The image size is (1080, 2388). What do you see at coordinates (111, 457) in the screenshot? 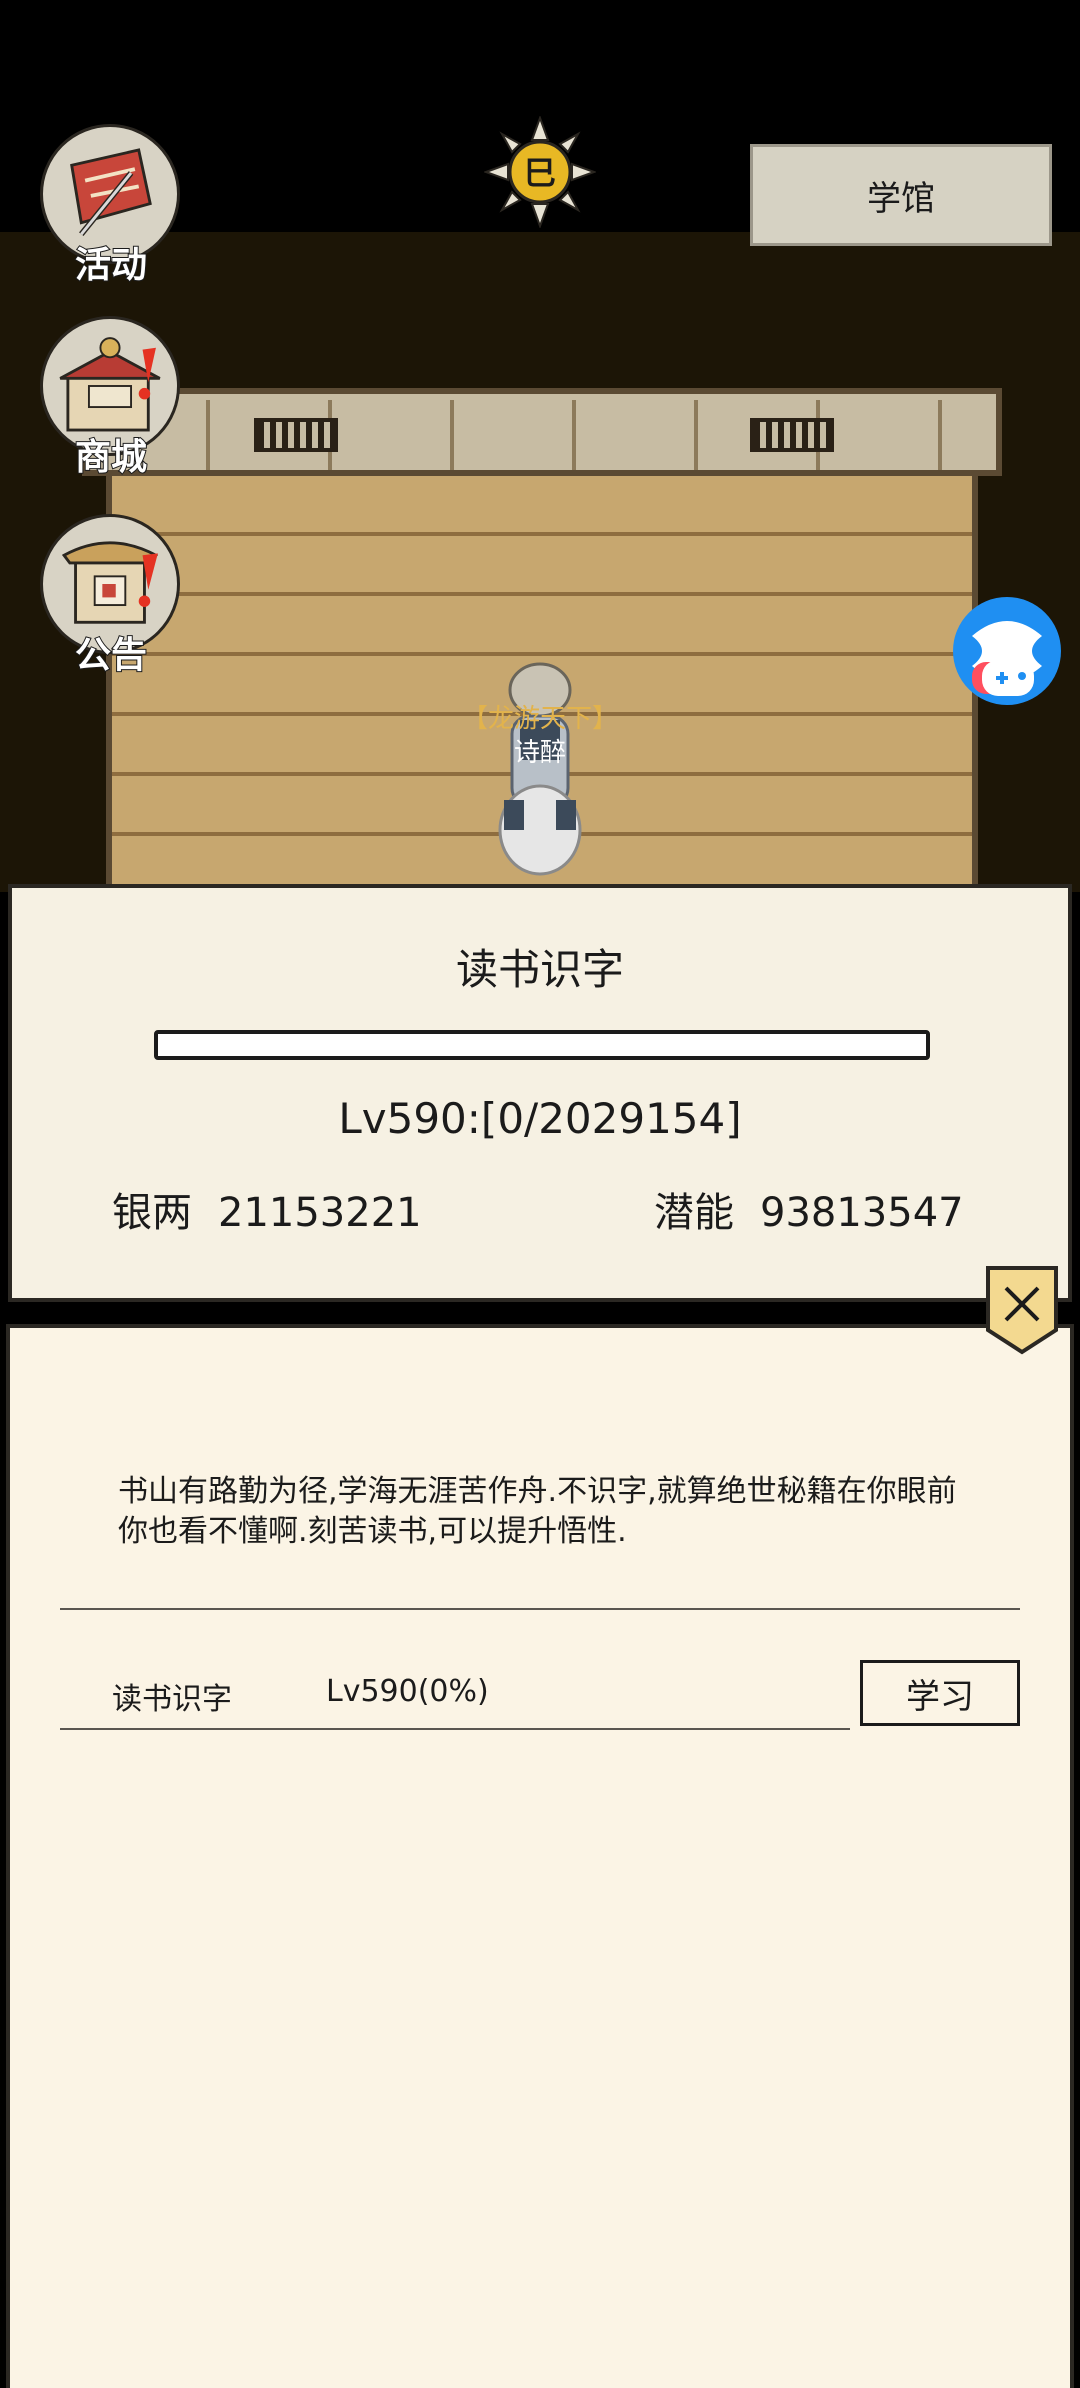
I see `shop-label: 商城` at bounding box center [111, 457].